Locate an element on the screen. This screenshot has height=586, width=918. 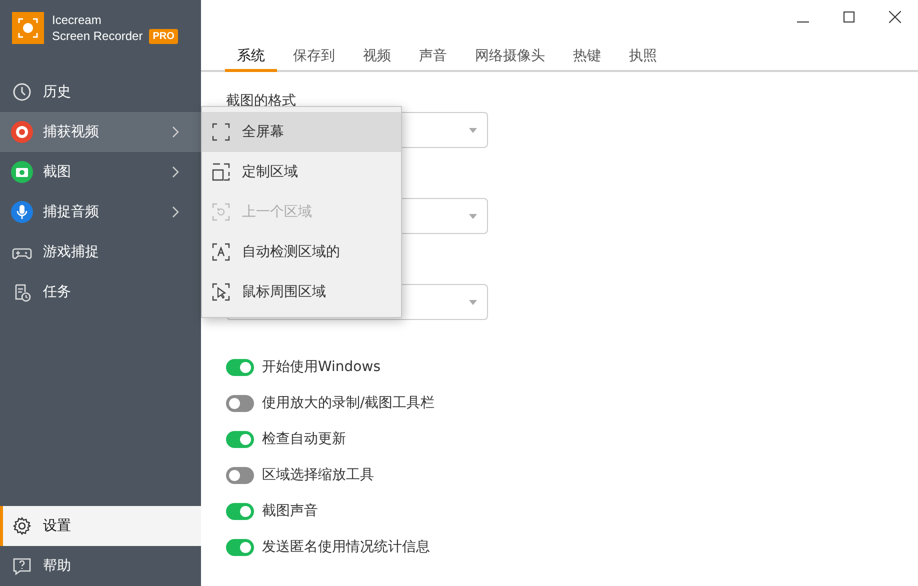
toggle-label: 截图声音 is located at coordinates (290, 511).